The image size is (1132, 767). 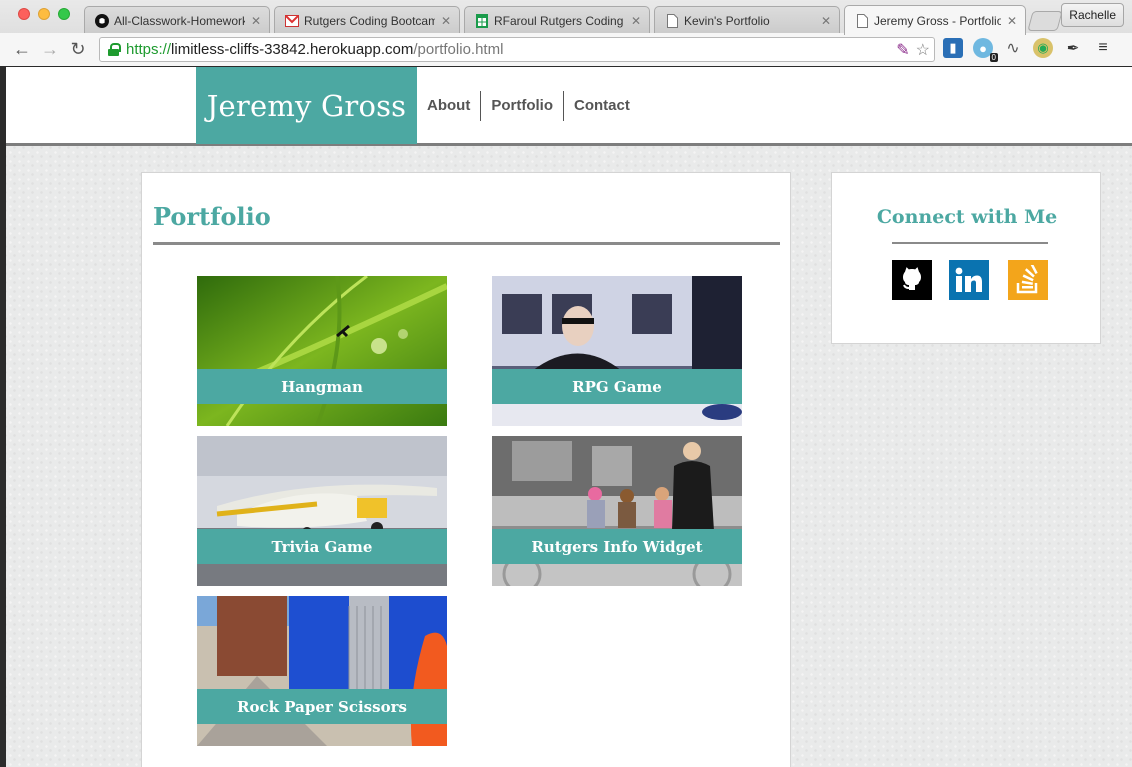 What do you see at coordinates (1092, 15) in the screenshot?
I see `profile-button: Rachelle` at bounding box center [1092, 15].